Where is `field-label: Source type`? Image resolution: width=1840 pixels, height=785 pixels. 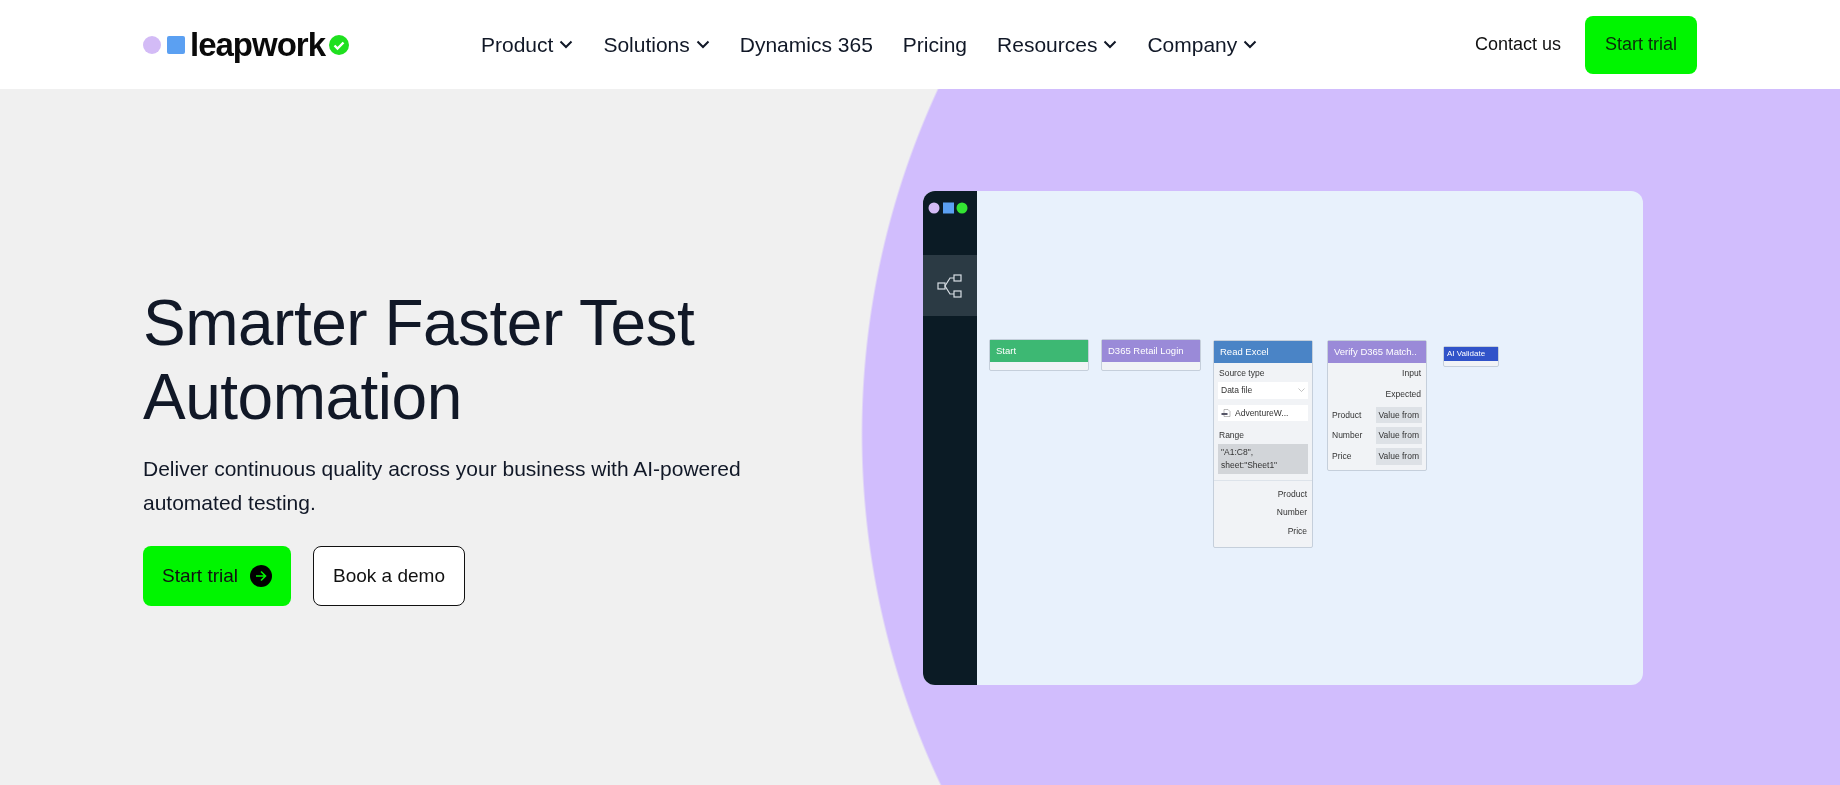 field-label: Source type is located at coordinates (1242, 373).